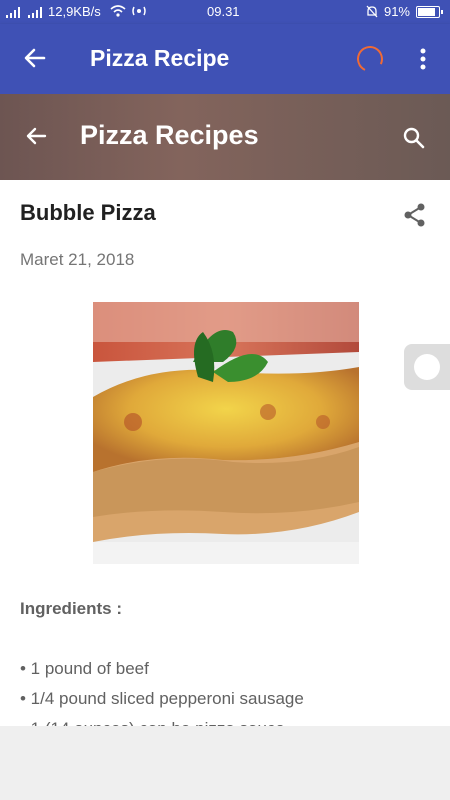 This screenshot has width=450, height=800. What do you see at coordinates (169, 135) in the screenshot?
I see `site-title: Pizza Recipes` at bounding box center [169, 135].